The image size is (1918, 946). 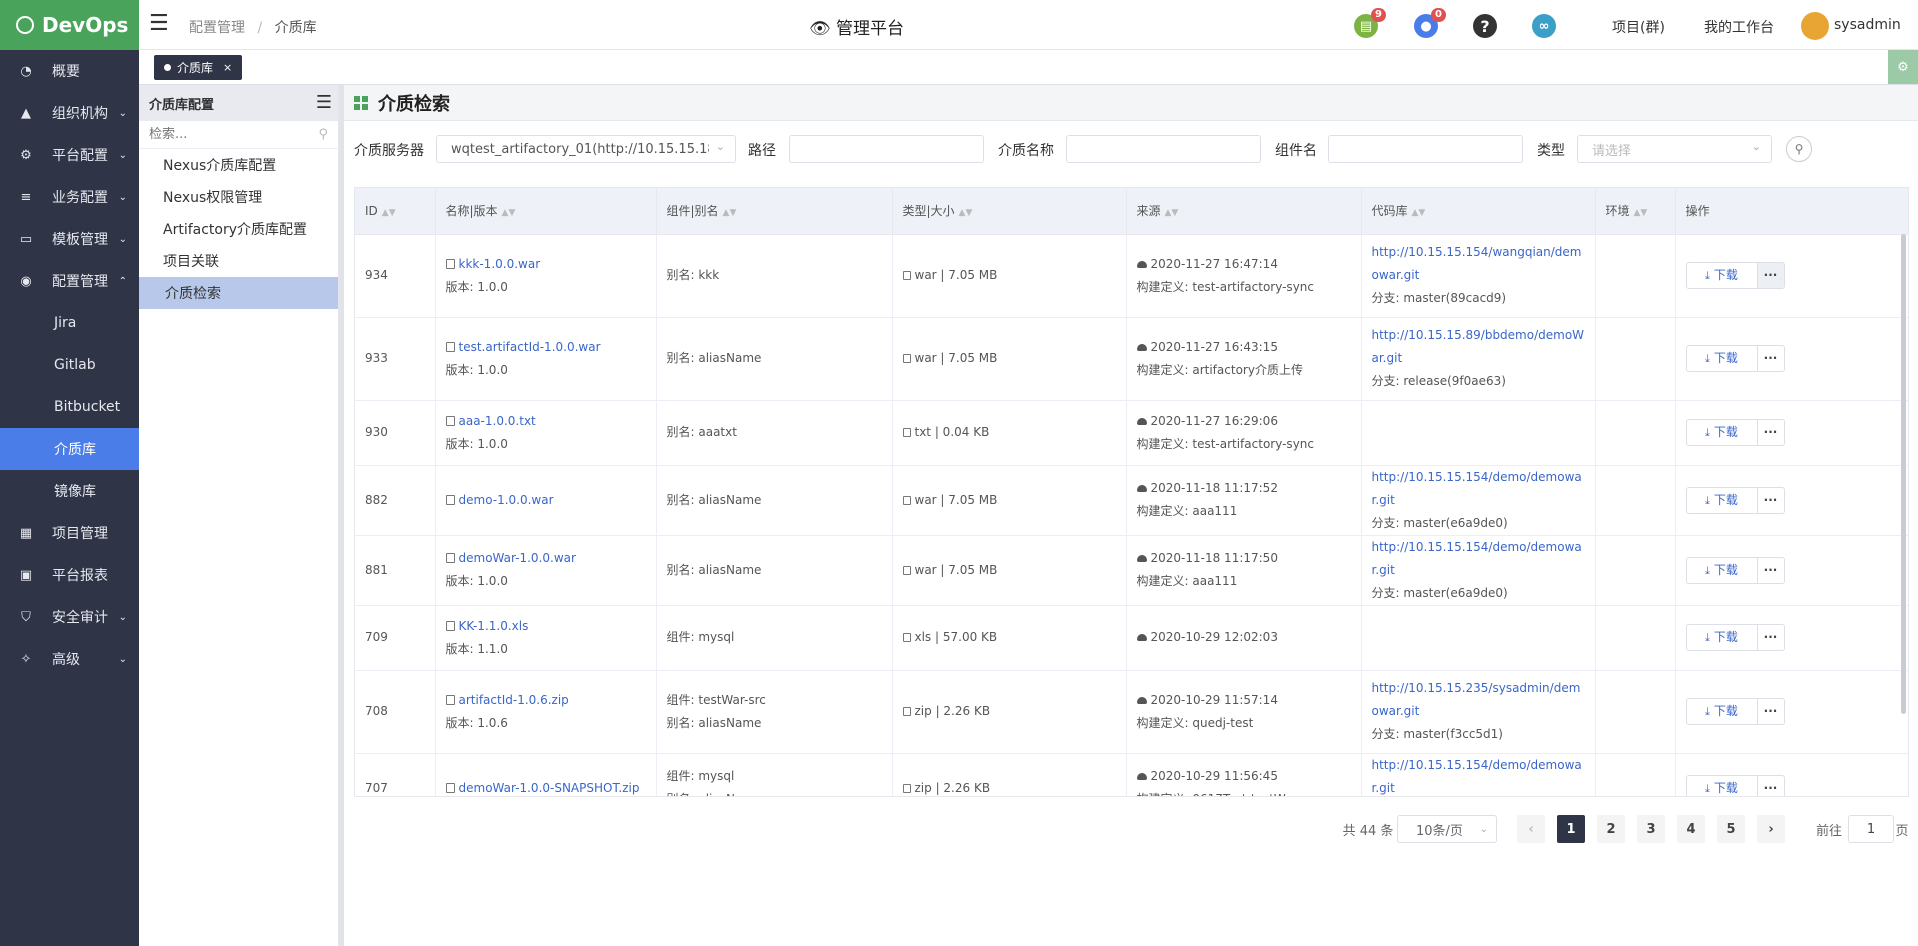 I want to click on tab-close-icon: ×, so click(x=227, y=67).